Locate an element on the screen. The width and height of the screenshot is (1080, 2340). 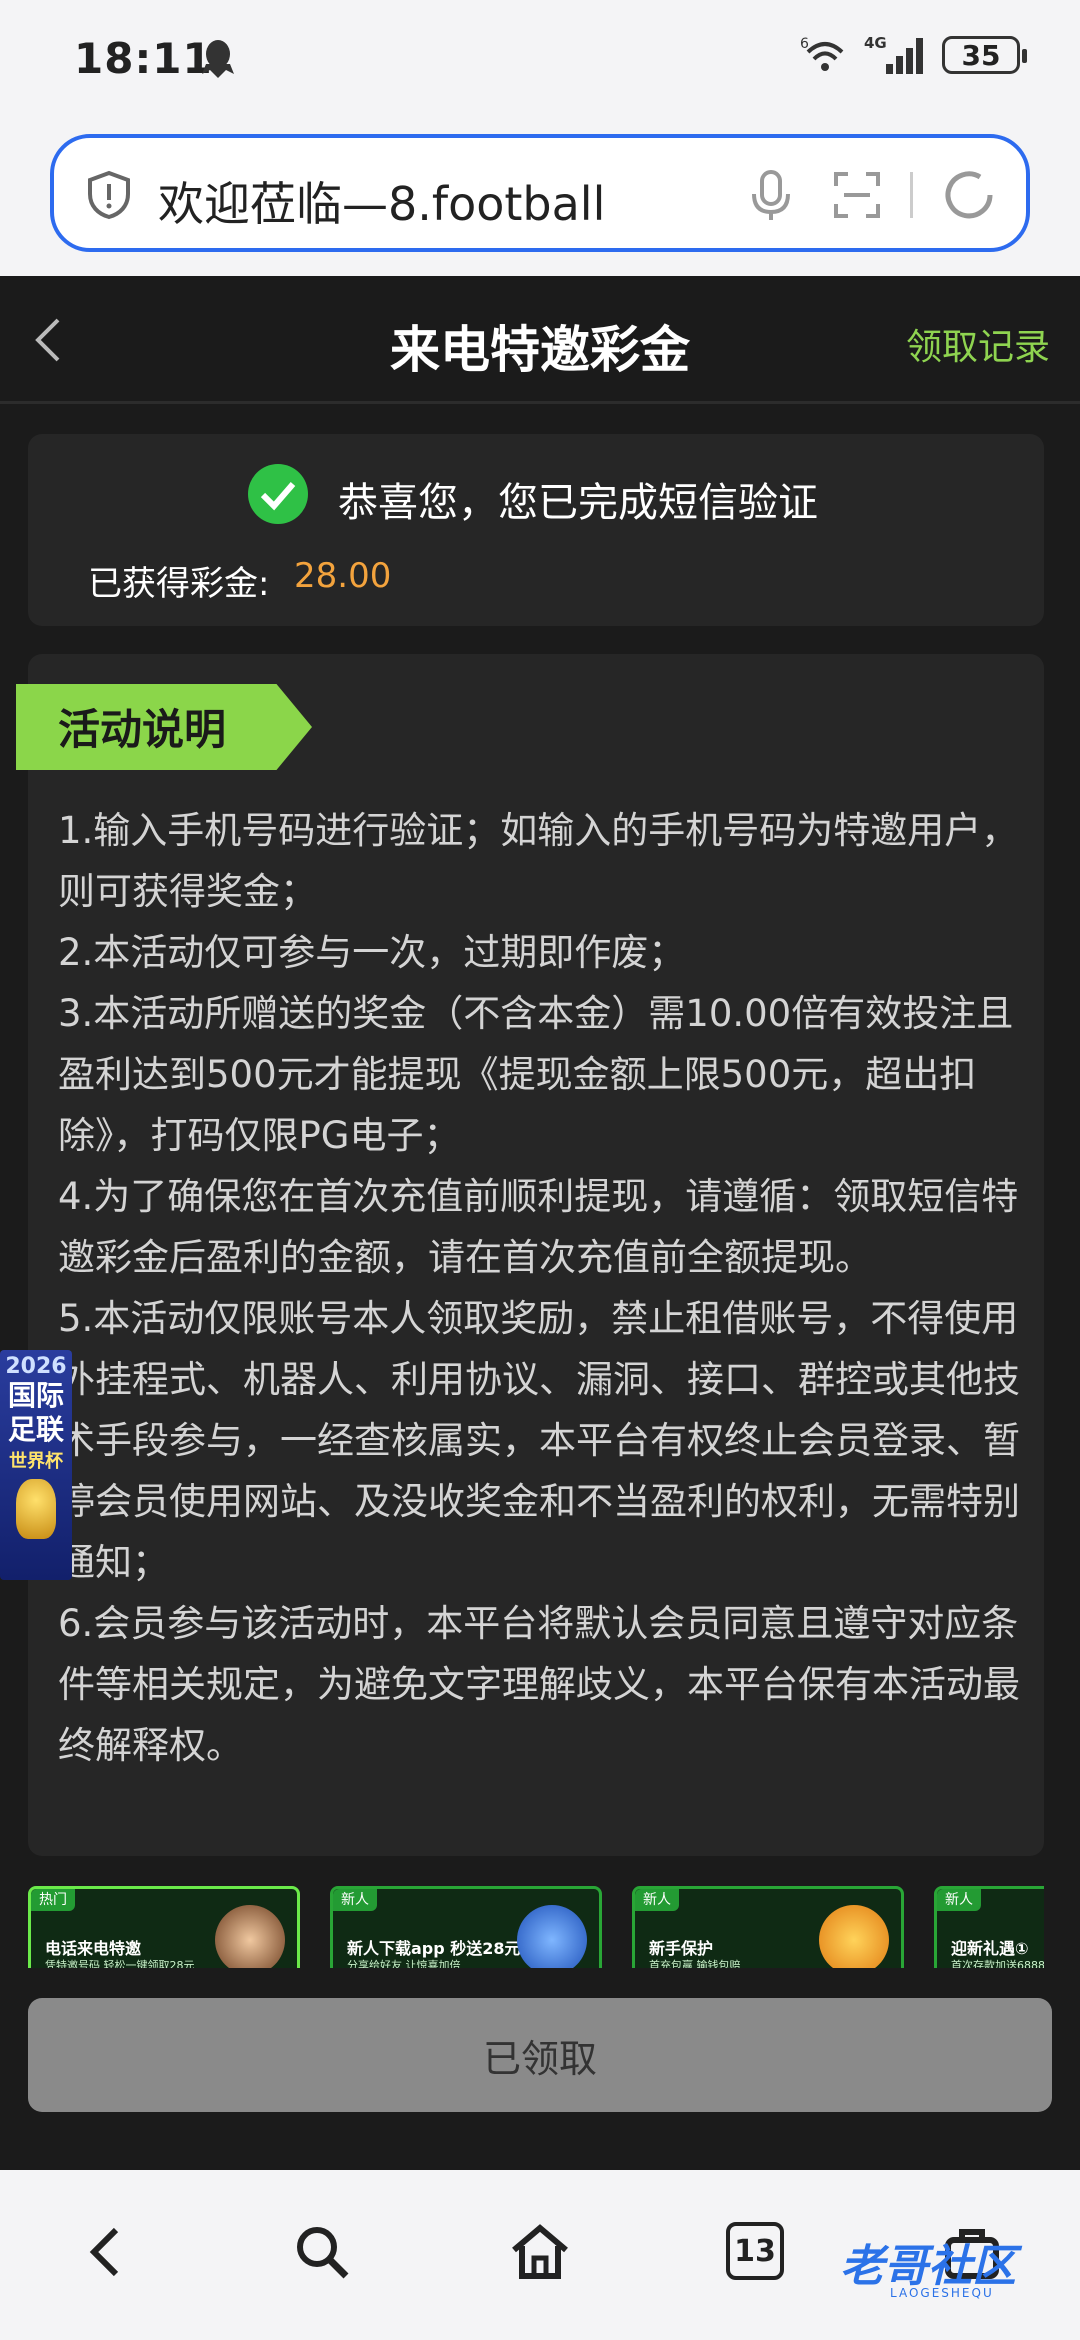
claim-bar: 已领取 is located at coordinates (540, 2069).